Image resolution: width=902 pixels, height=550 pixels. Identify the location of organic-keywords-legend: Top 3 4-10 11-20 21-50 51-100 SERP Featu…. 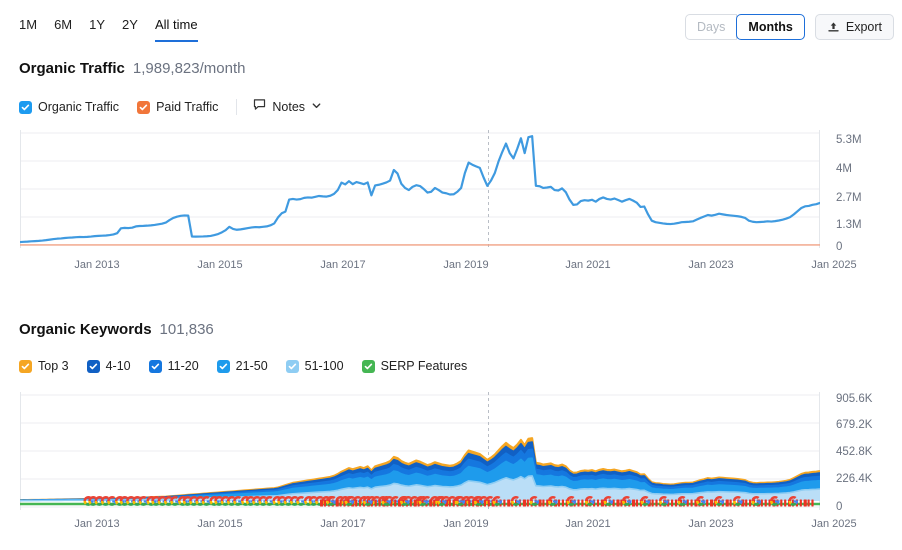
(252, 366).